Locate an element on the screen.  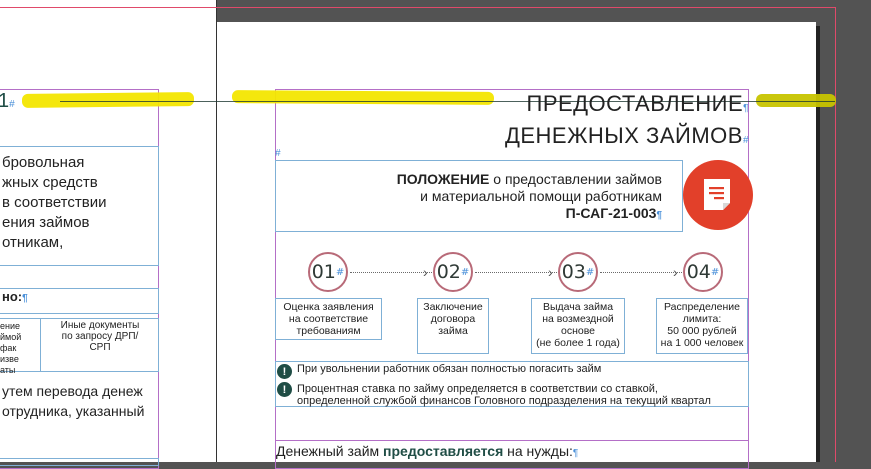
table-cell-line: ение is located at coordinates (10, 326).